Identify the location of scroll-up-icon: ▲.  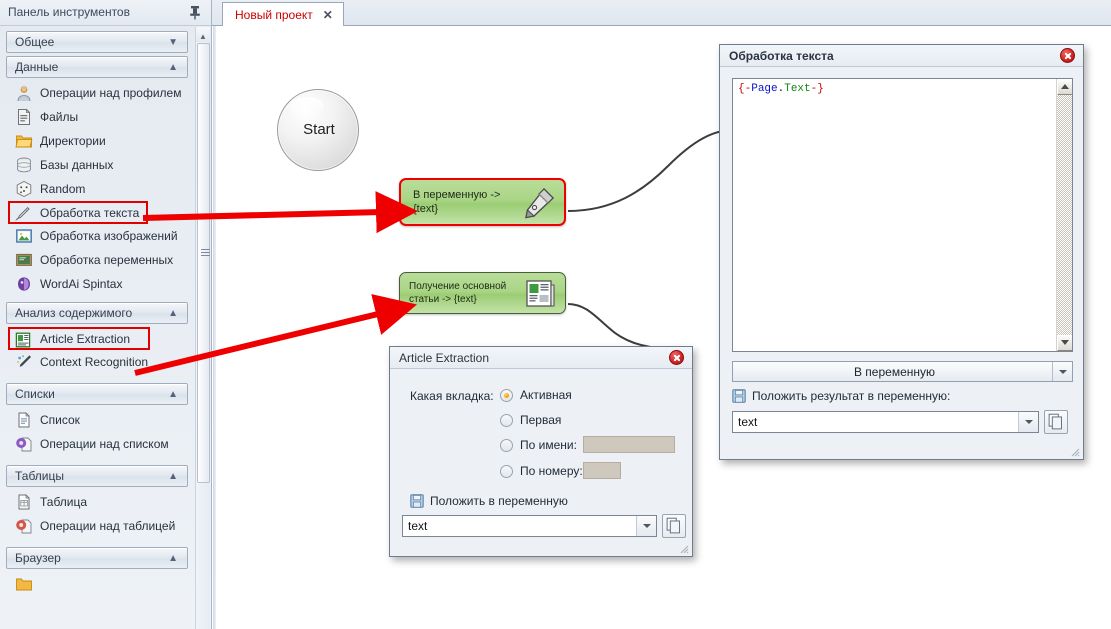
(203, 34).